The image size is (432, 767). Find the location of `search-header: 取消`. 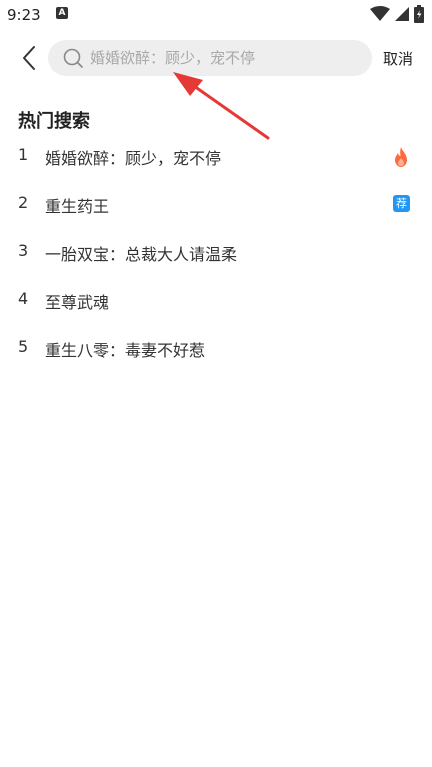

search-header: 取消 is located at coordinates (216, 58).